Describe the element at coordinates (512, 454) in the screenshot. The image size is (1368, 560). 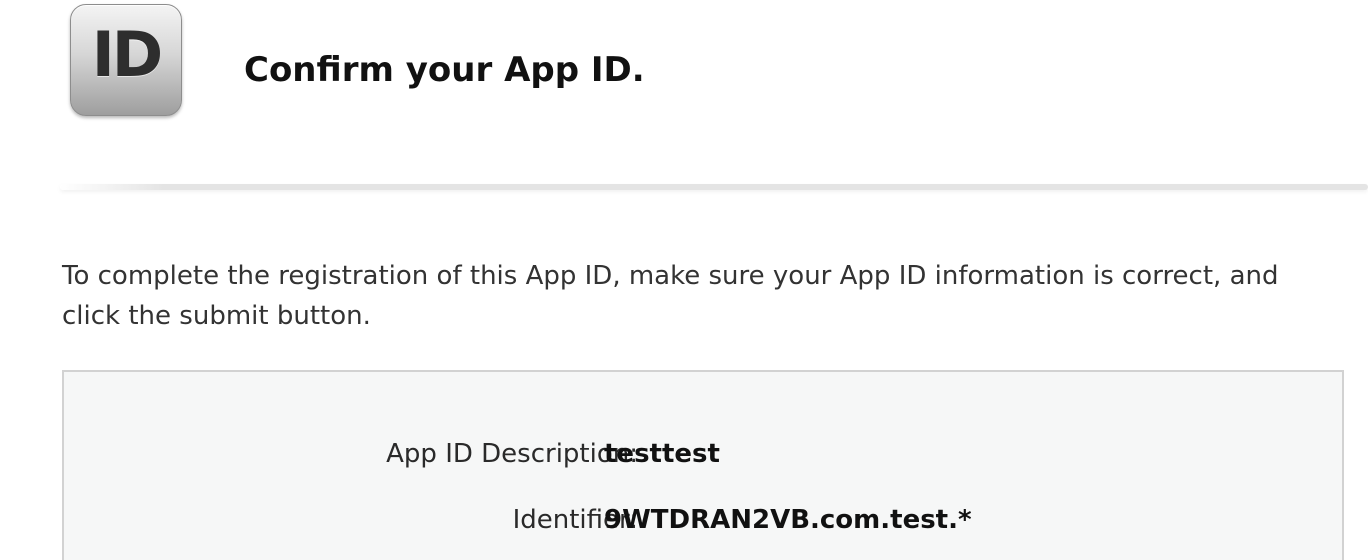
I see `detail-label-description: App ID Description:` at that location.